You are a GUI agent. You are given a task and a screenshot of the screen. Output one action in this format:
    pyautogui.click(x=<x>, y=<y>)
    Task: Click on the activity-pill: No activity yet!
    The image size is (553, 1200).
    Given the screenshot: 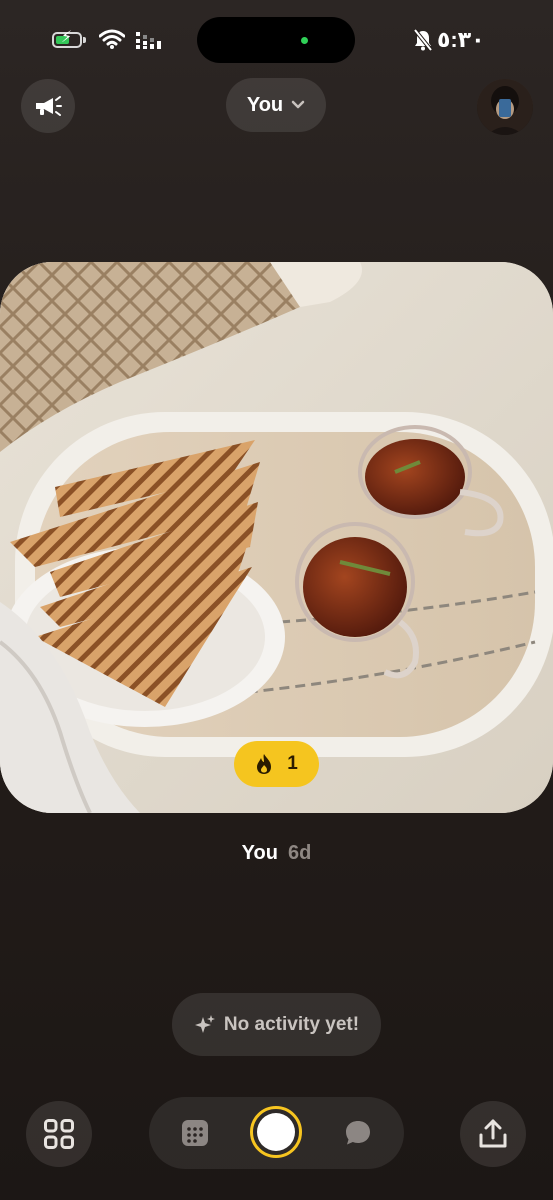 What is the action you would take?
    pyautogui.click(x=276, y=1024)
    